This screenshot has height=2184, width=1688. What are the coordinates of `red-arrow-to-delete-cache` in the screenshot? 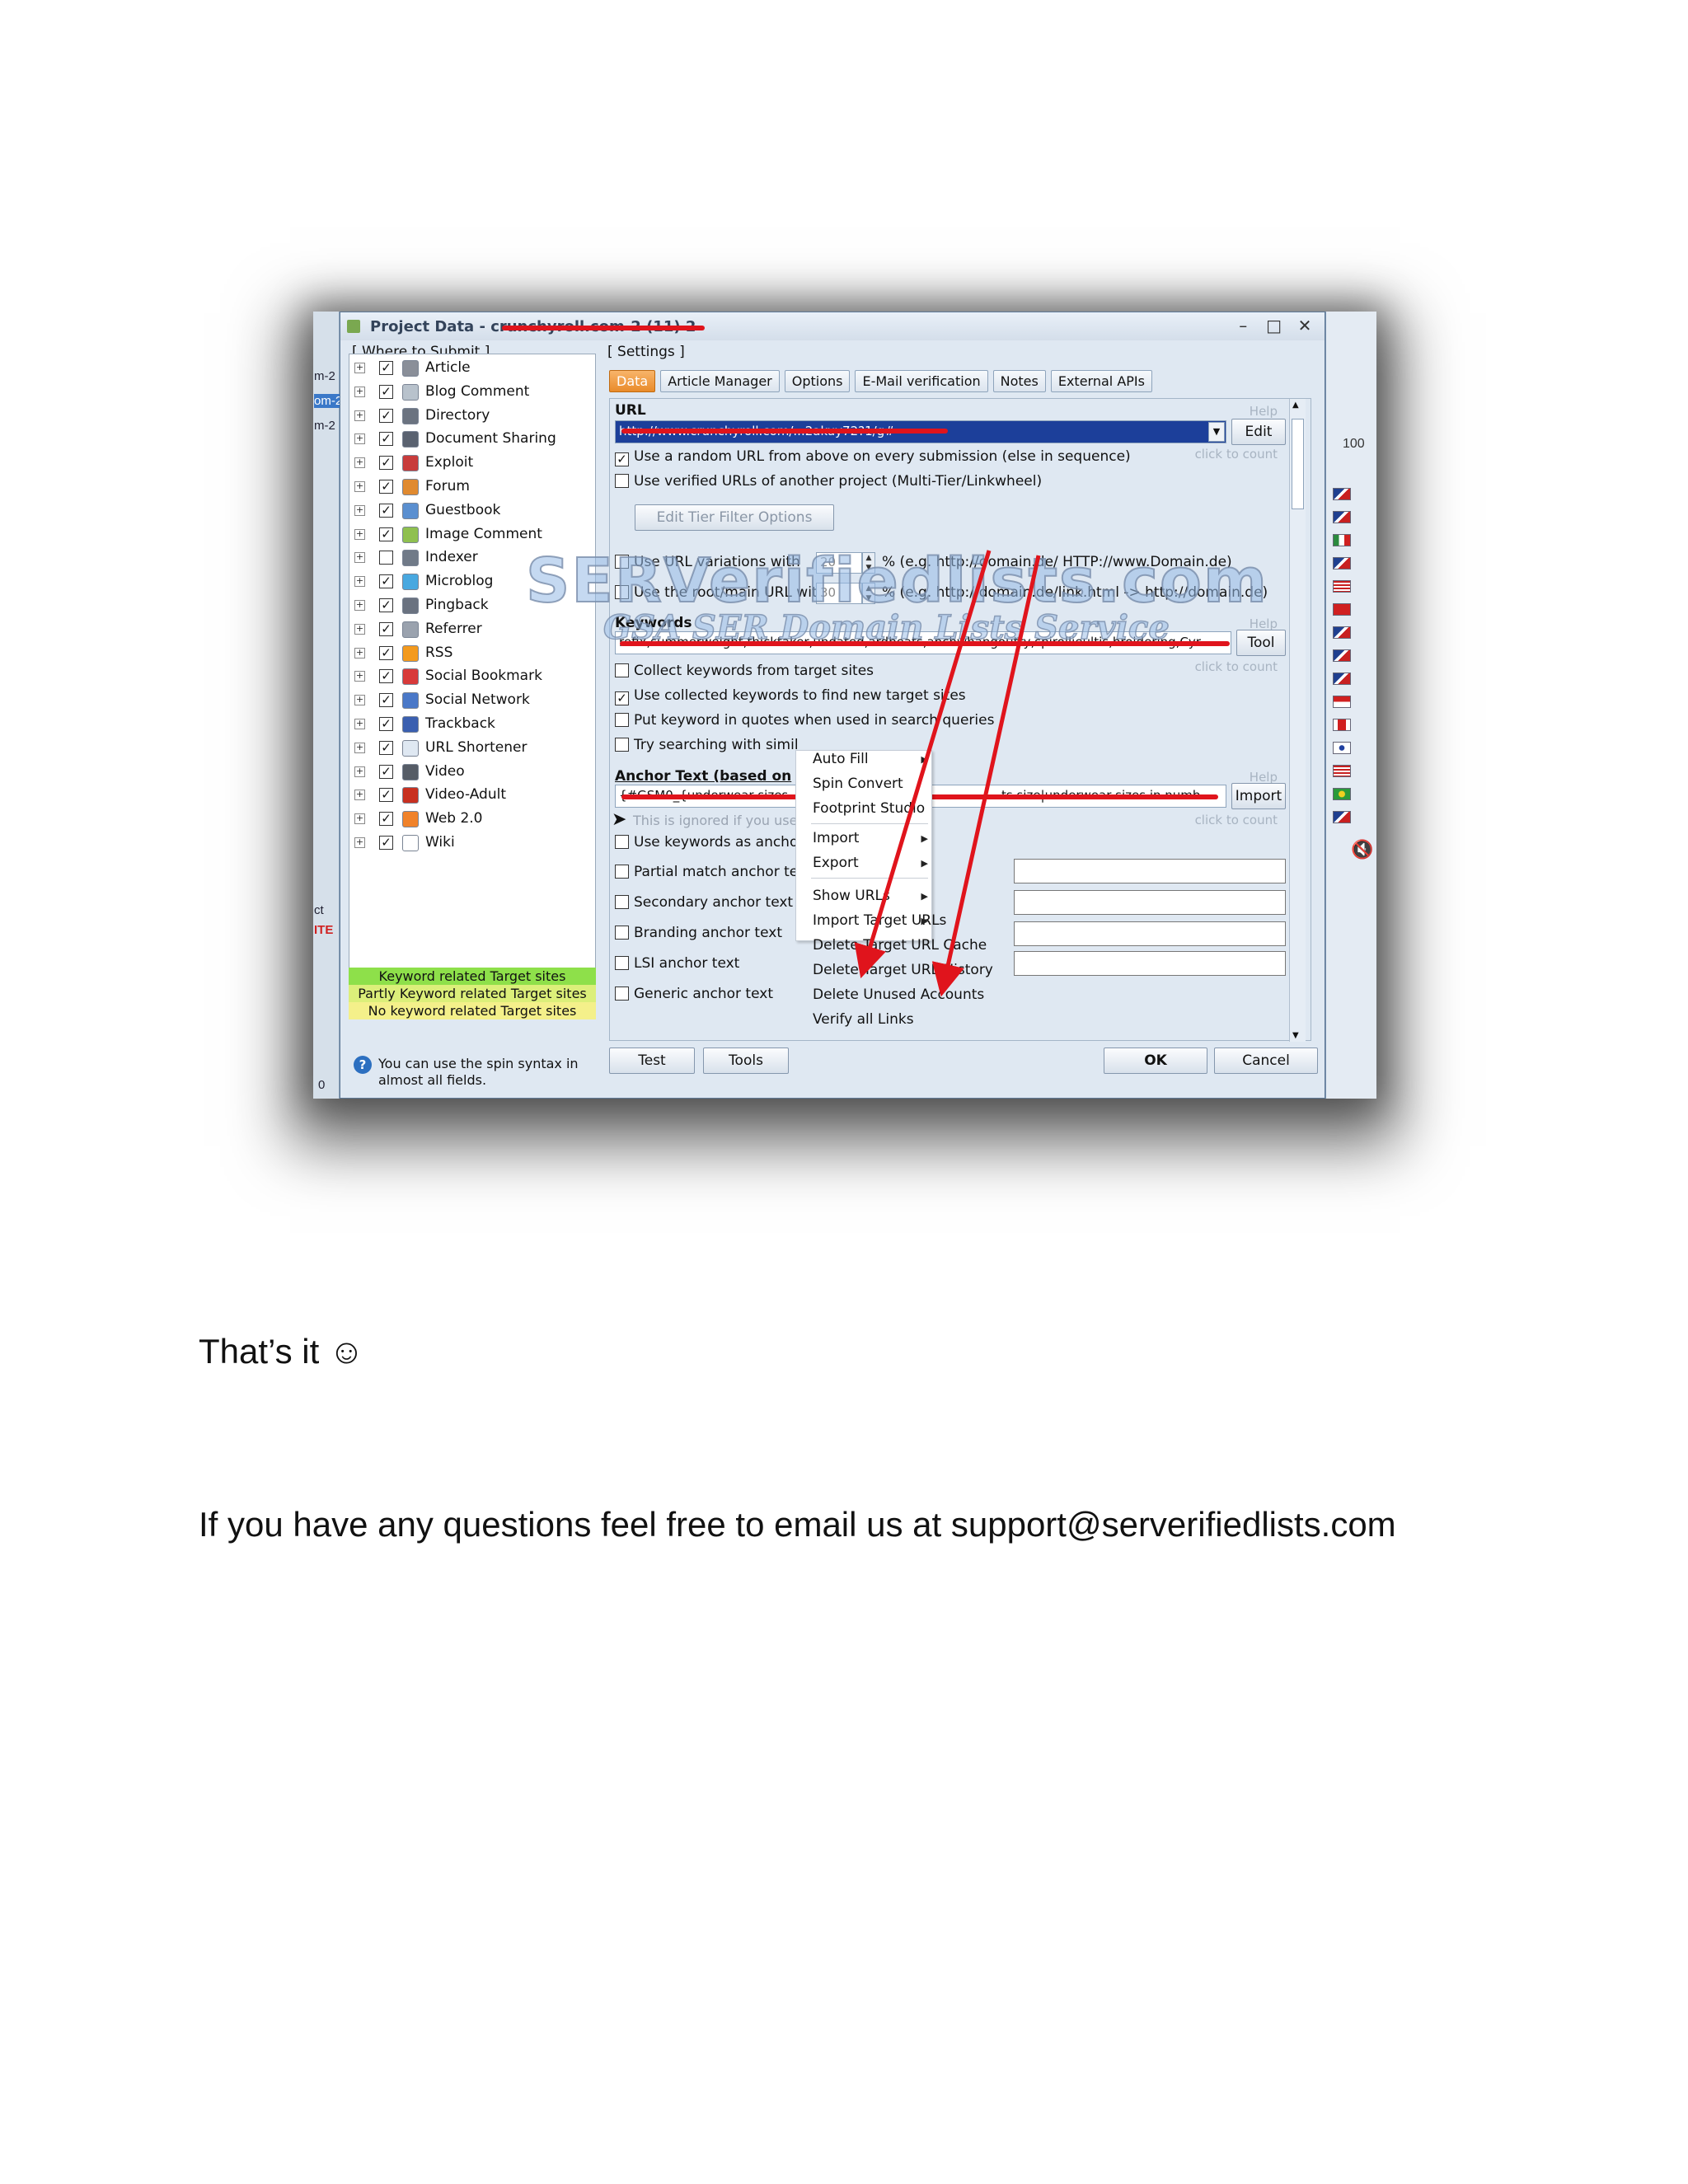 It's located at (923, 764).